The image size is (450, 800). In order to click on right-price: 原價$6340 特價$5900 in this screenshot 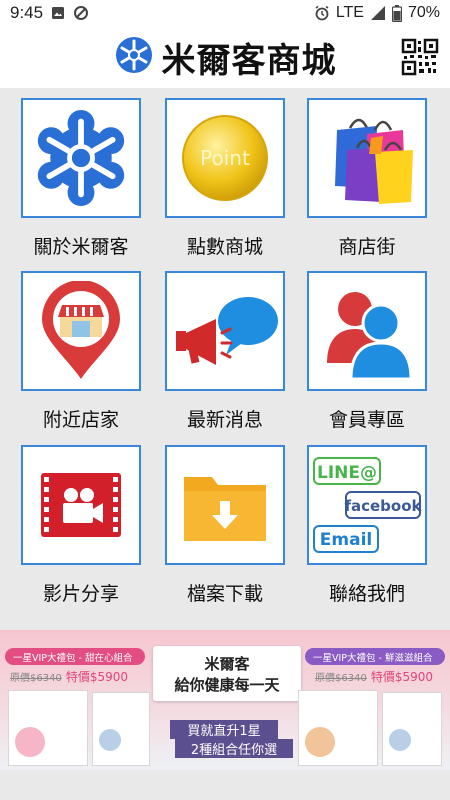, I will do `click(374, 676)`.